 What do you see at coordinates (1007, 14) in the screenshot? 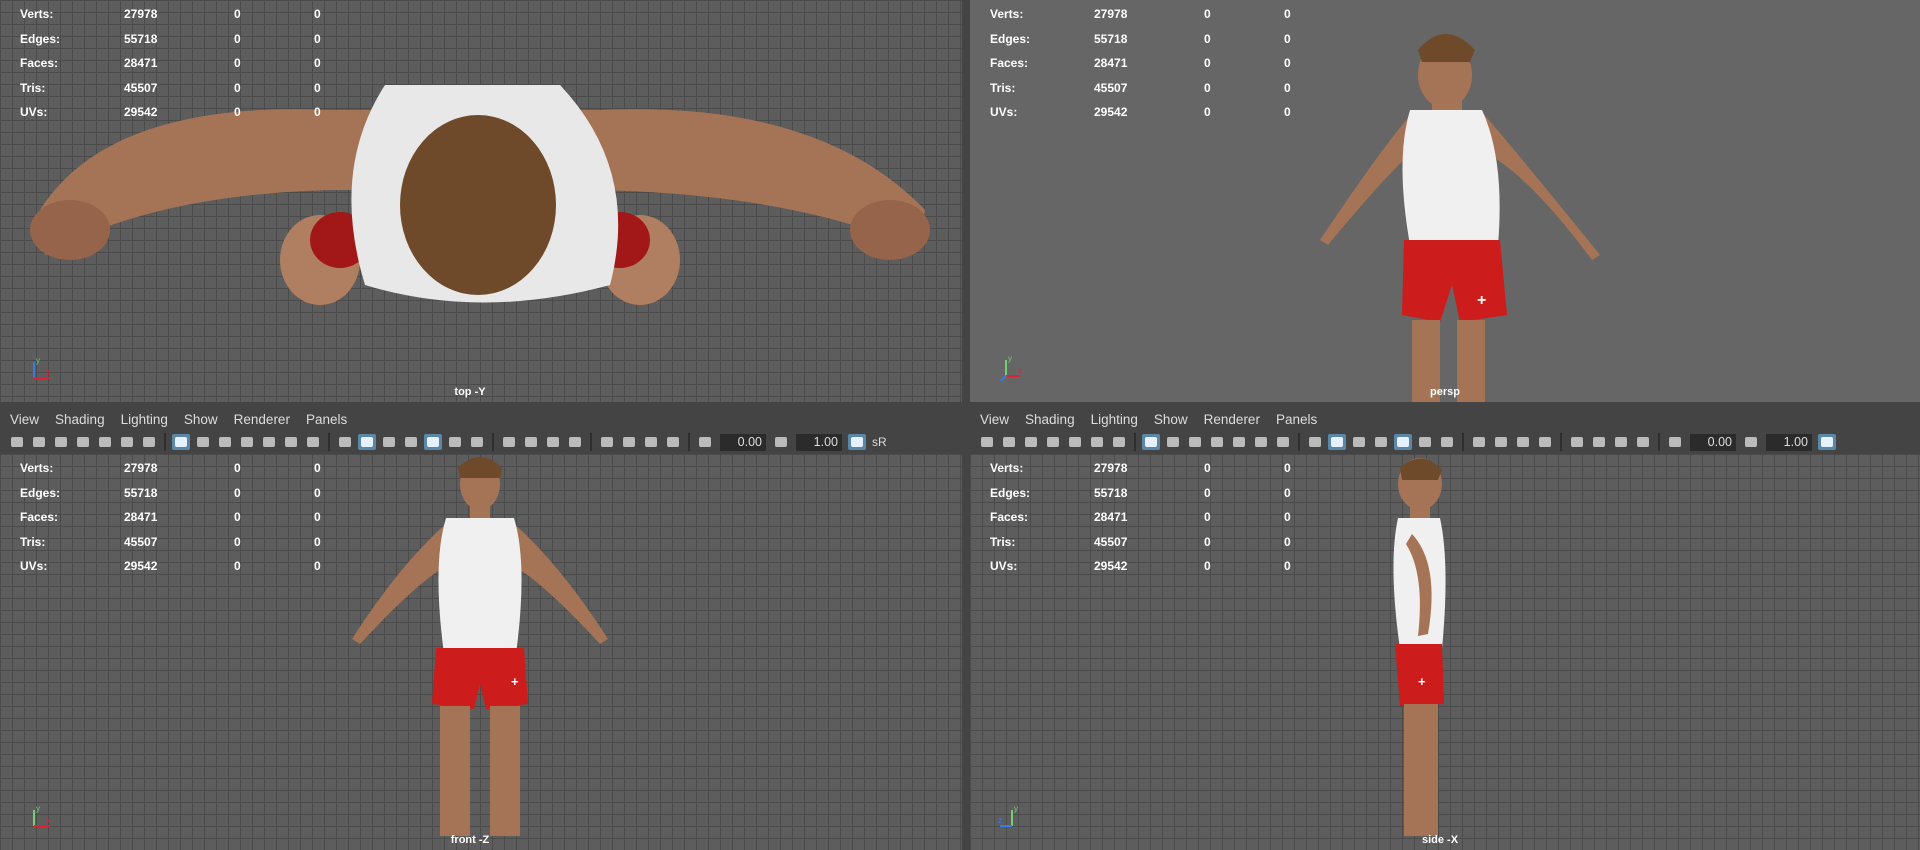
I see `hud-label: Verts:` at bounding box center [1007, 14].